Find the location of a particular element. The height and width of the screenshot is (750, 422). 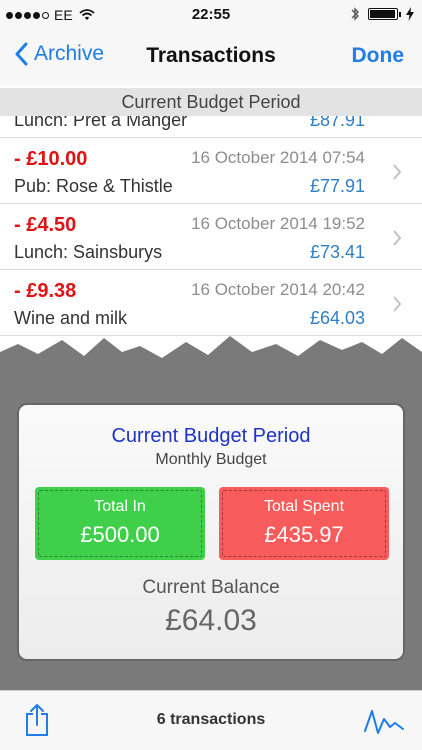

running-balance: £77.91 is located at coordinates (337, 186).